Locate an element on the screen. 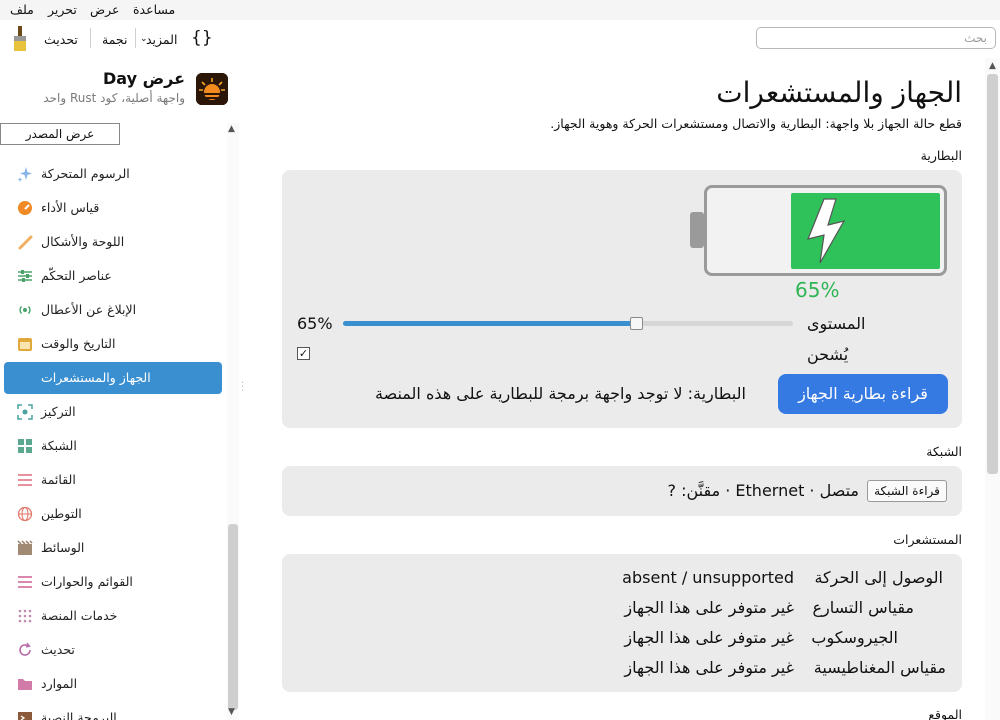  calendar-icon is located at coordinates (25, 344).